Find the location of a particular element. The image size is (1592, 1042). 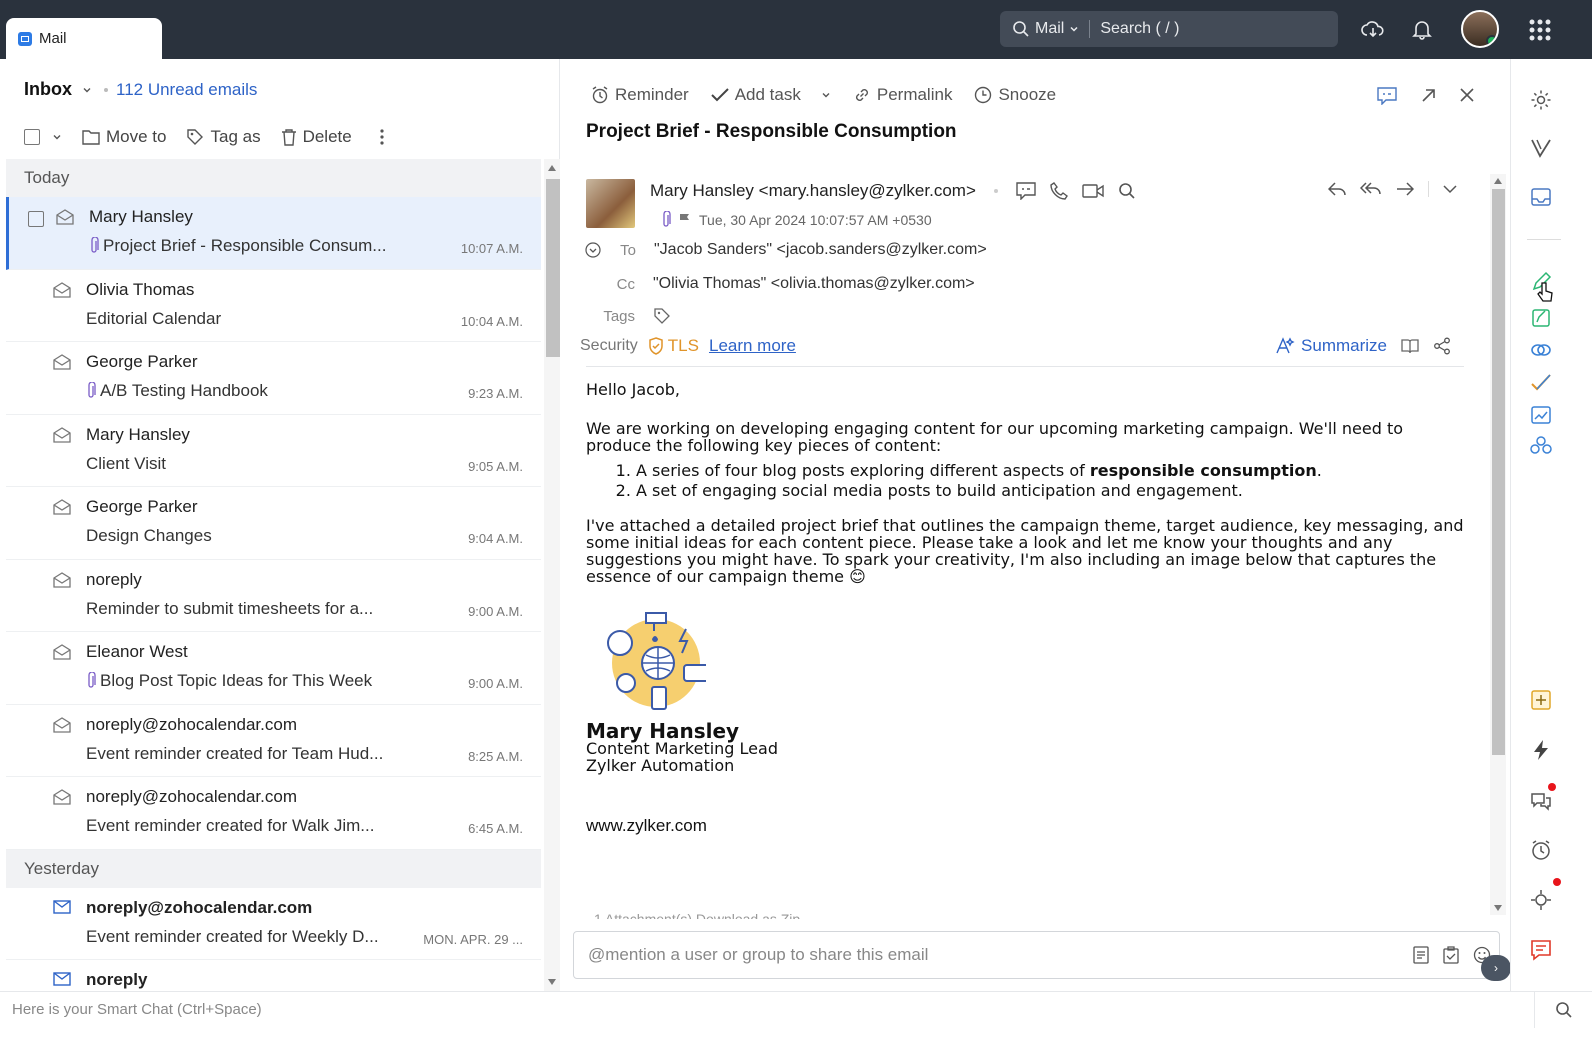

folder-icon is located at coordinates (91, 137).